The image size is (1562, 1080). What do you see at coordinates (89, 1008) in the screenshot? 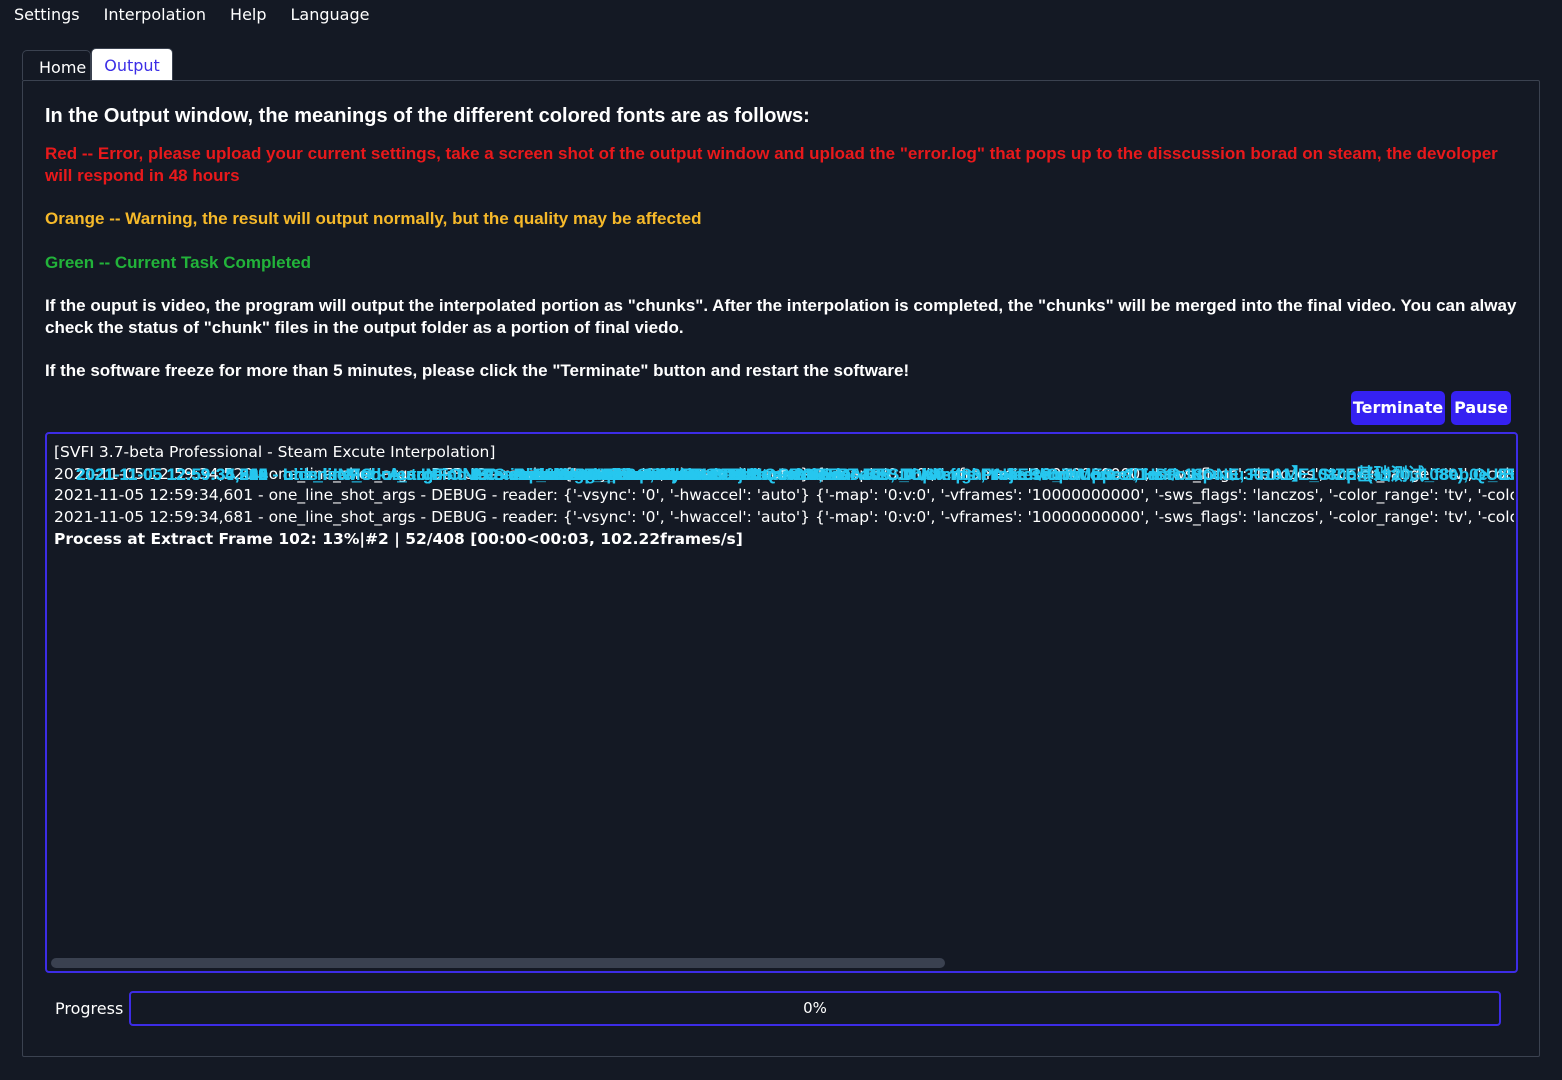
I see `progress-label: Progress` at bounding box center [89, 1008].